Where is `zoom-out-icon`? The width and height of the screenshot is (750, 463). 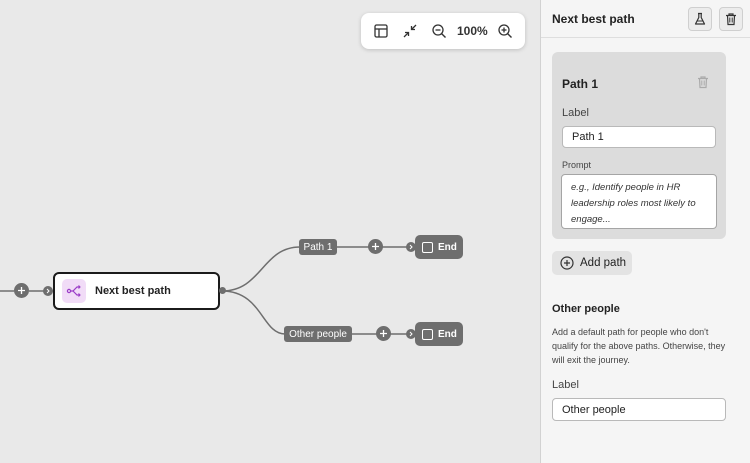
zoom-out-icon is located at coordinates (439, 31).